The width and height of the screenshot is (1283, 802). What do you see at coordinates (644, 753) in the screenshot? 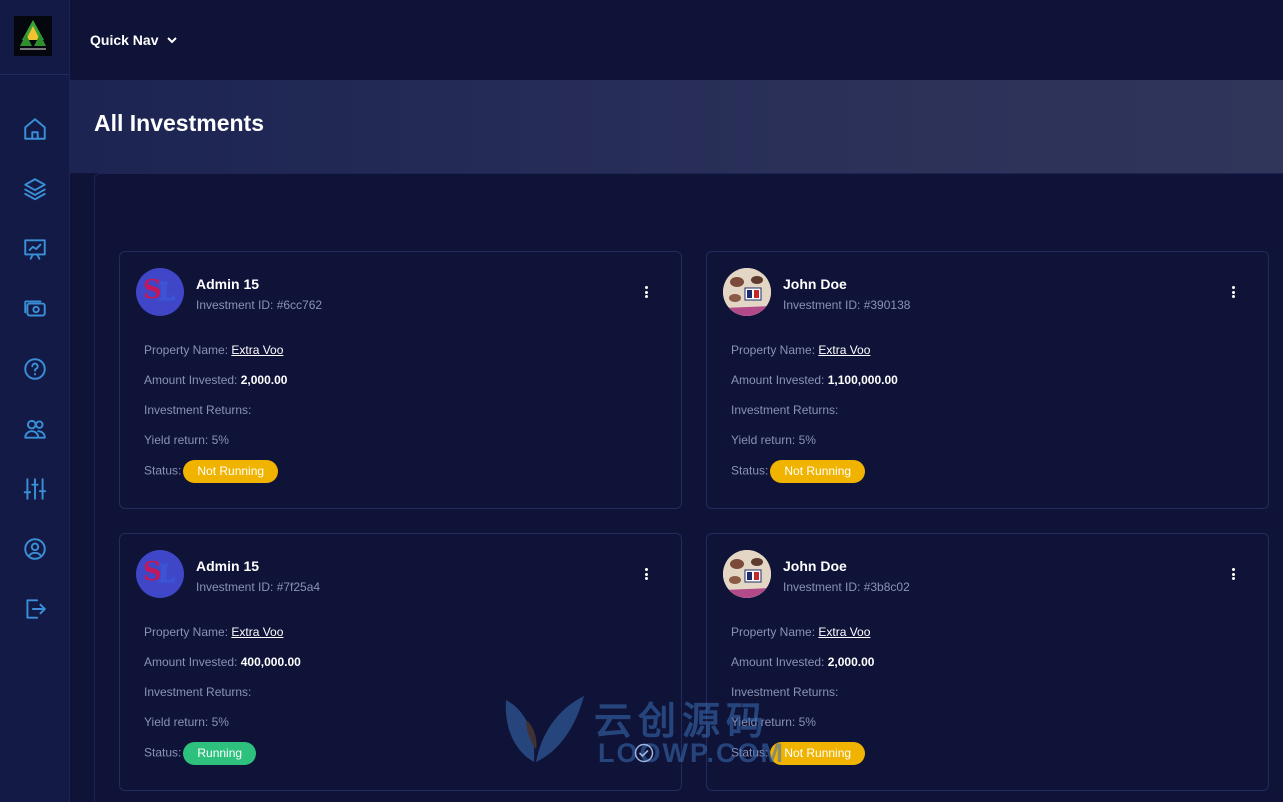
I see `check-circle-icon` at bounding box center [644, 753].